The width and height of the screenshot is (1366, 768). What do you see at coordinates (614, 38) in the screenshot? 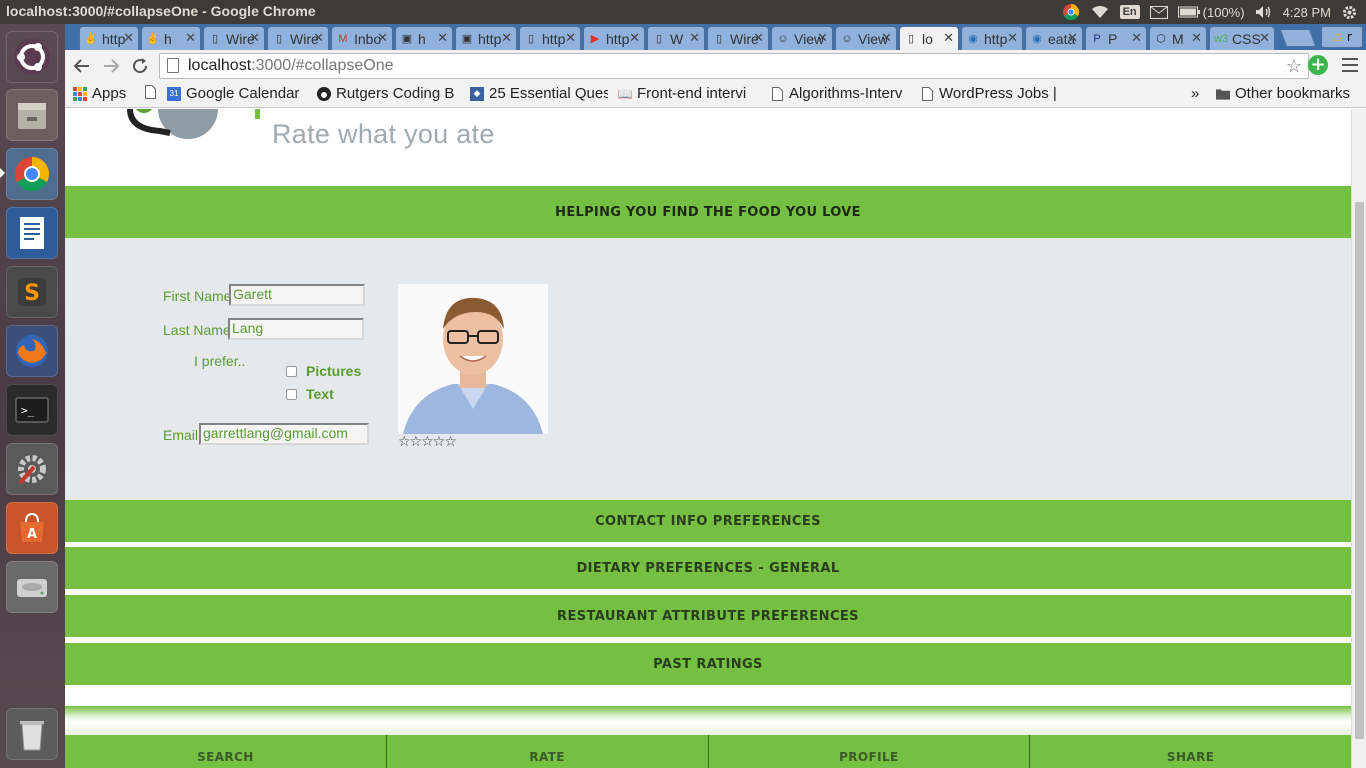
I see `browser-tab: ▶ http ✕` at bounding box center [614, 38].